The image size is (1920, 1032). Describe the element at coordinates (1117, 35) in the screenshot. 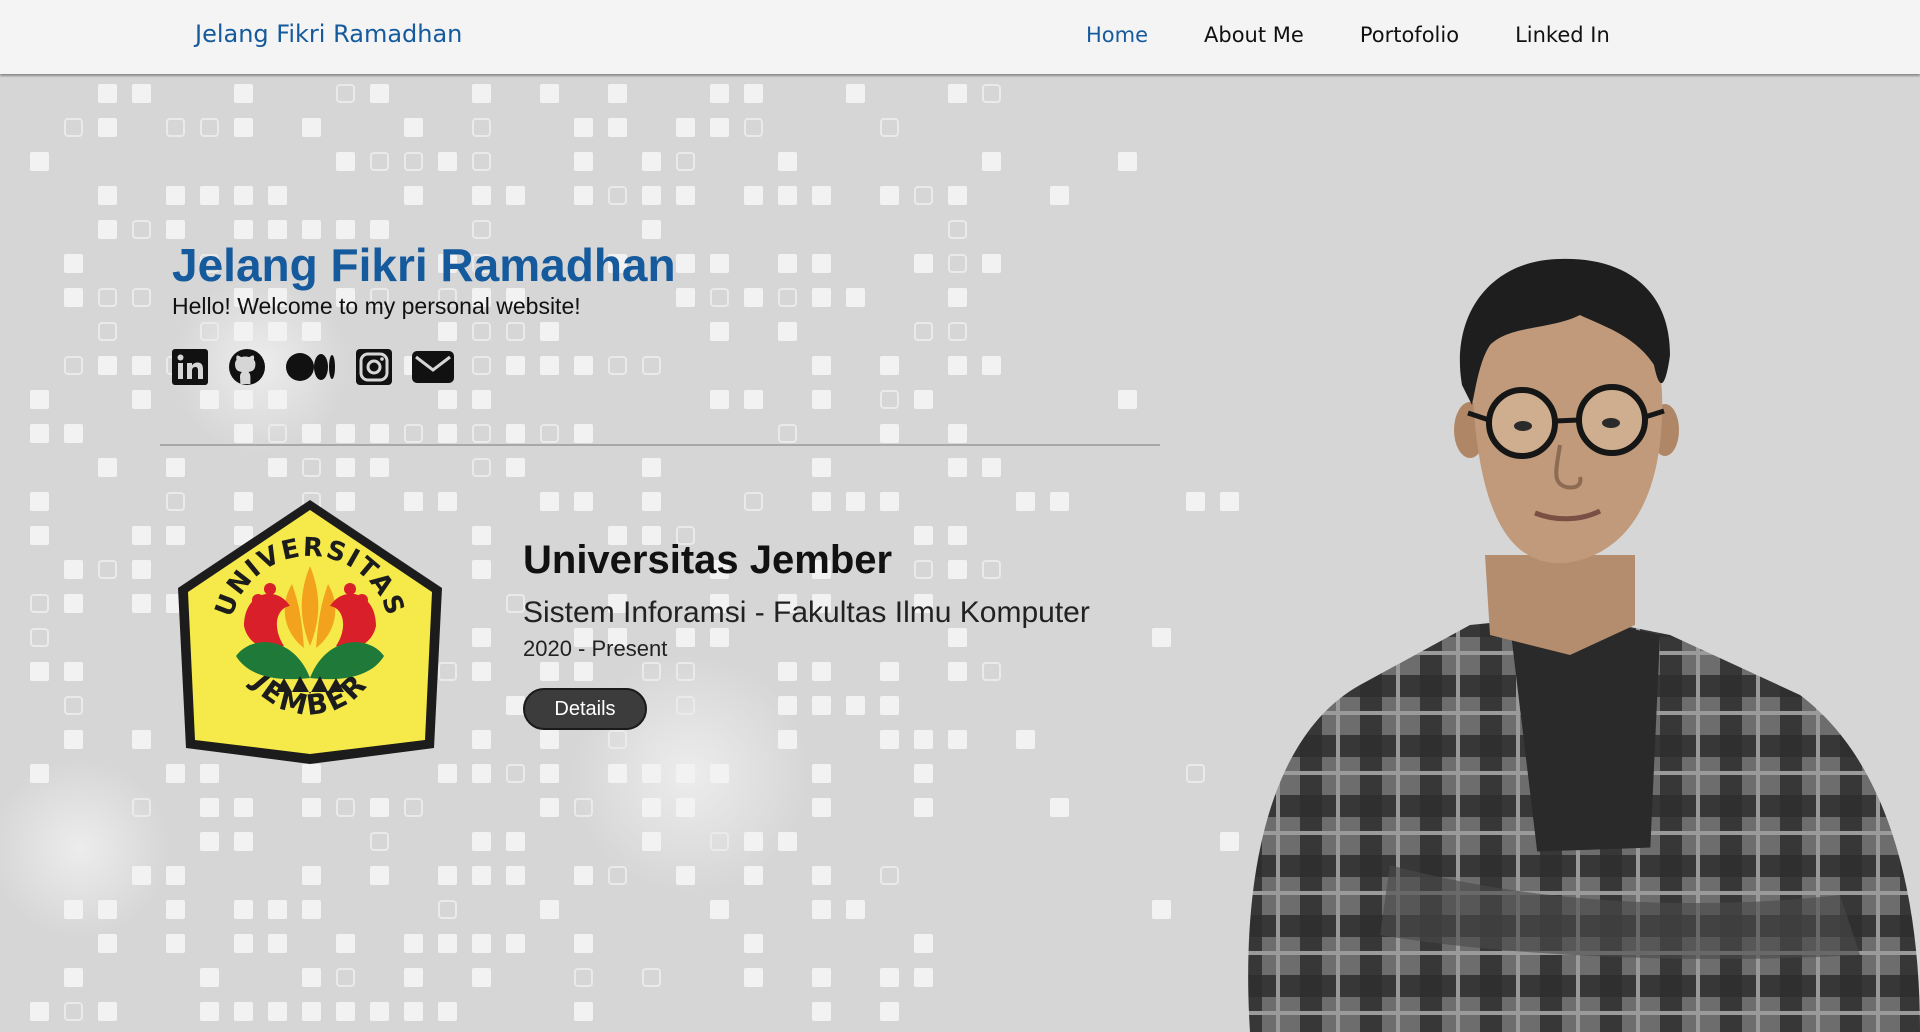

I see `nav-link-home: Home` at that location.